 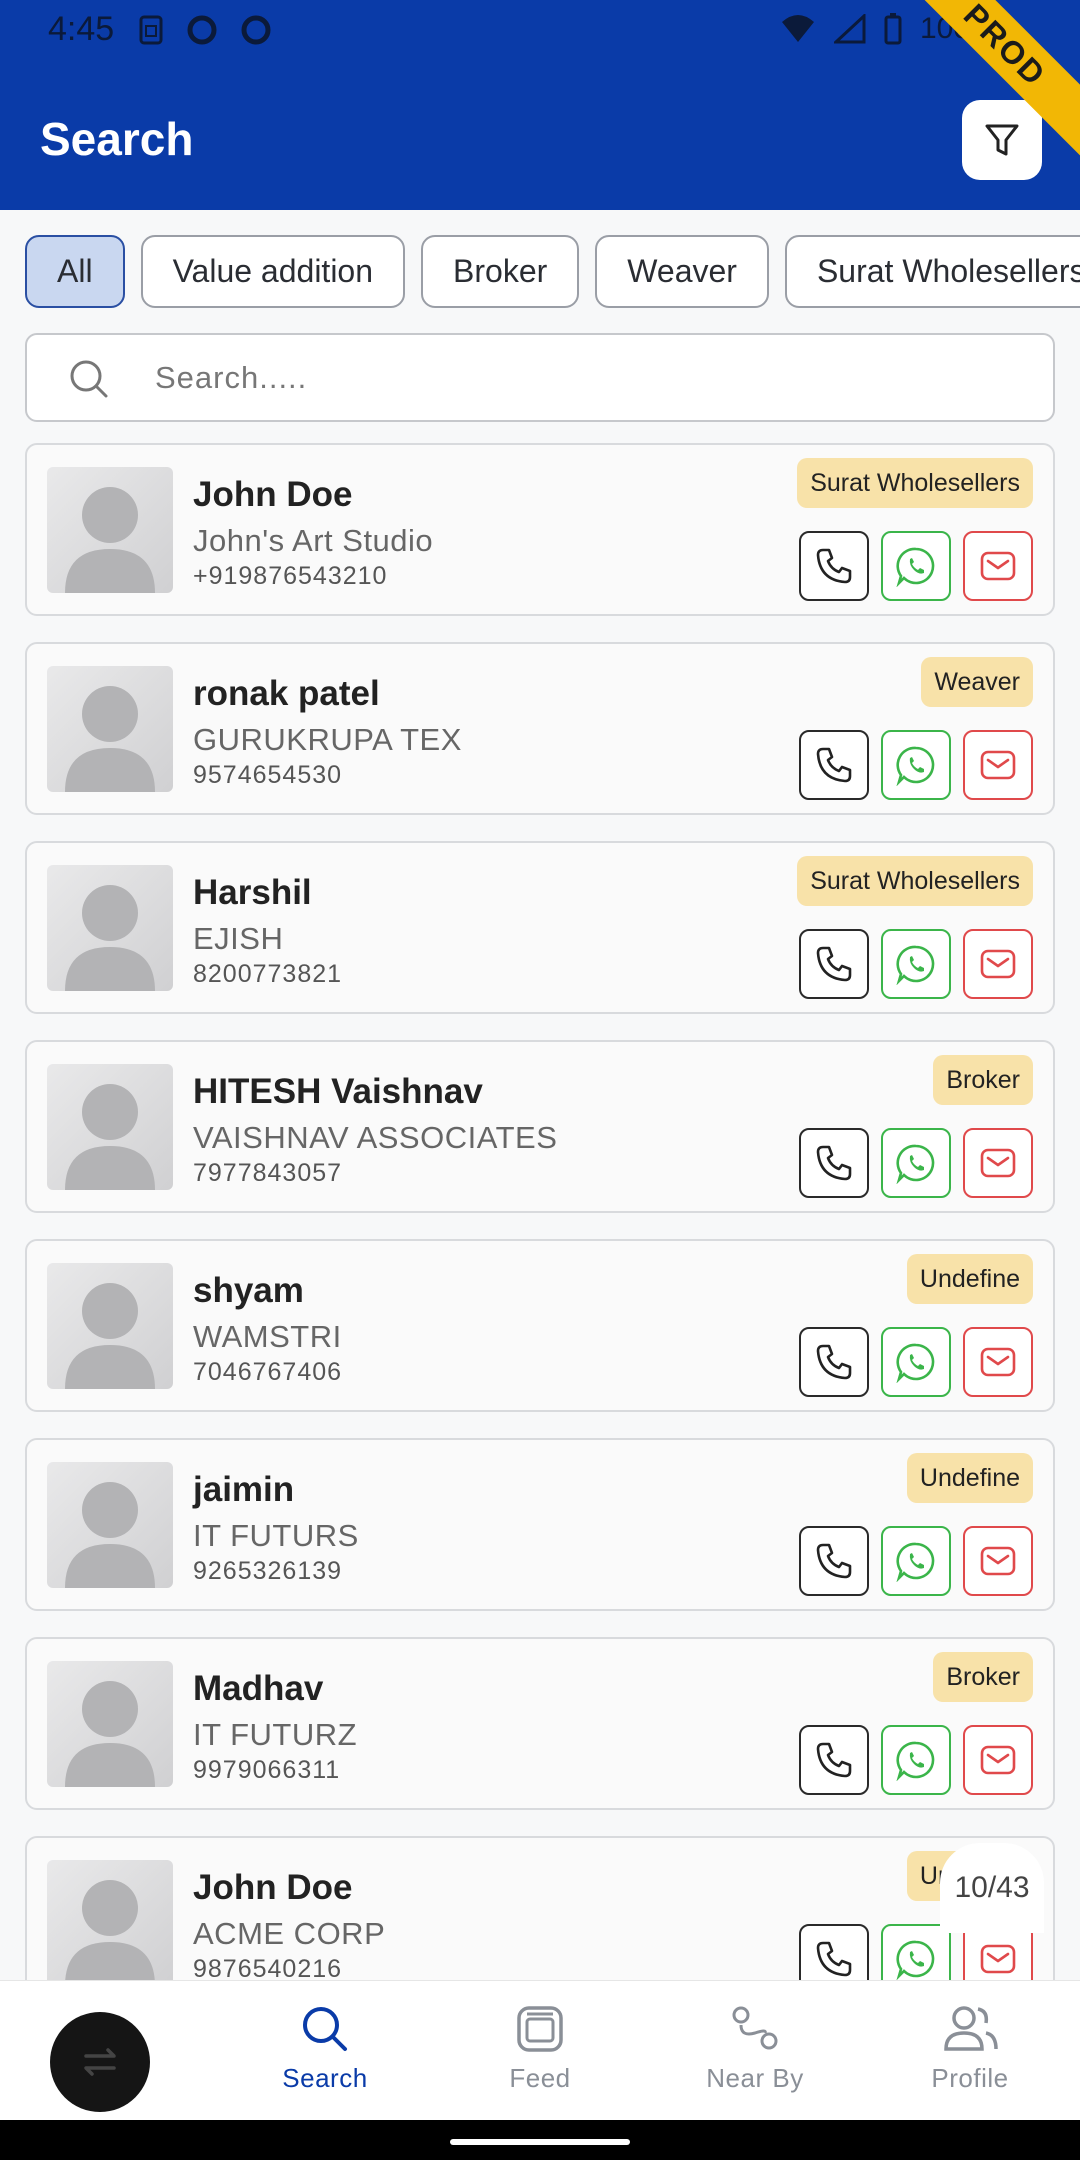 I want to click on location-route-icon, so click(x=755, y=2028).